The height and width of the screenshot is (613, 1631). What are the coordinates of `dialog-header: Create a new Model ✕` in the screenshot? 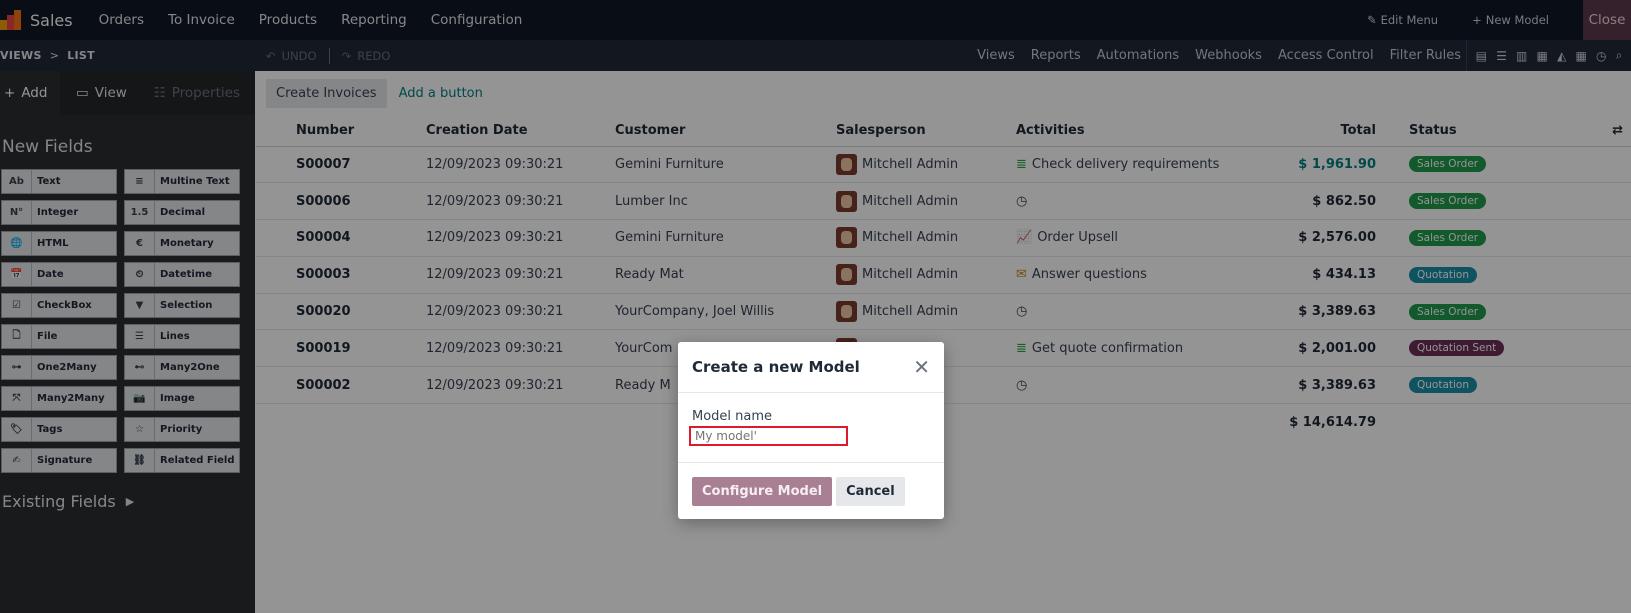 It's located at (811, 367).